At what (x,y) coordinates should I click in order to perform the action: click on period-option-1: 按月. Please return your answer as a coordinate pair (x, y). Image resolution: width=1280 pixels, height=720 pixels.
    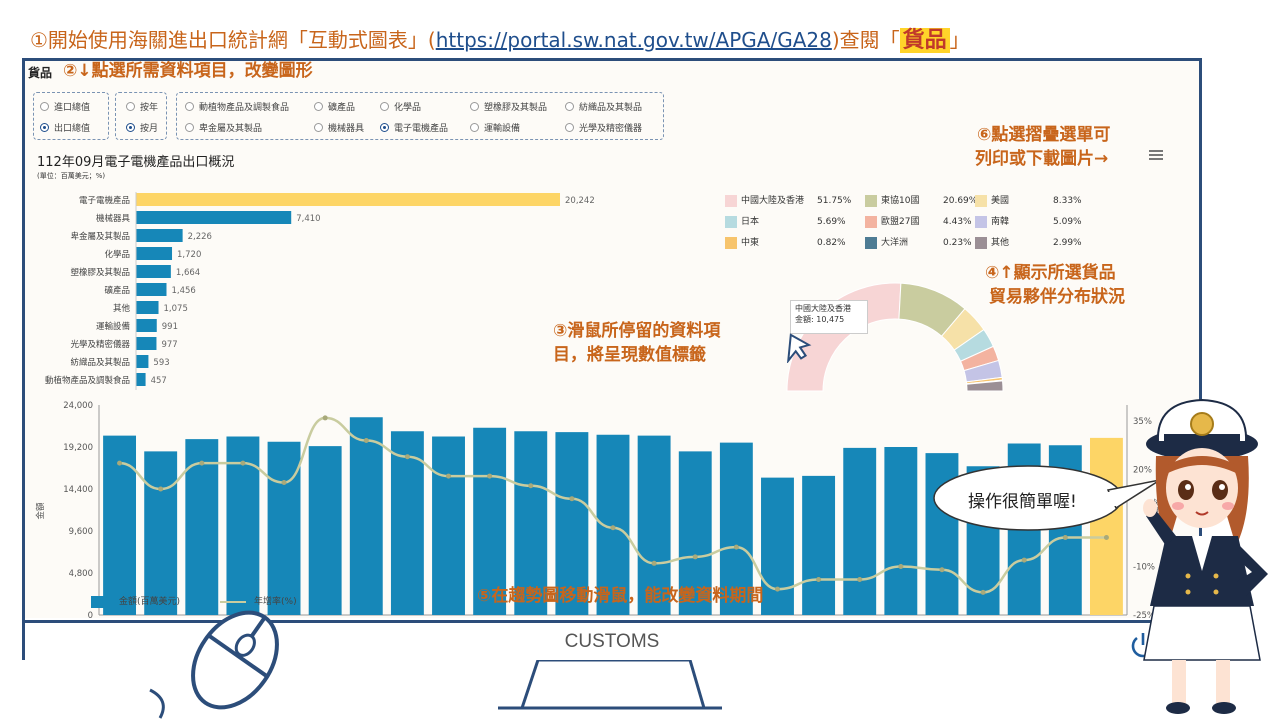
    Looking at the image, I should click on (142, 127).